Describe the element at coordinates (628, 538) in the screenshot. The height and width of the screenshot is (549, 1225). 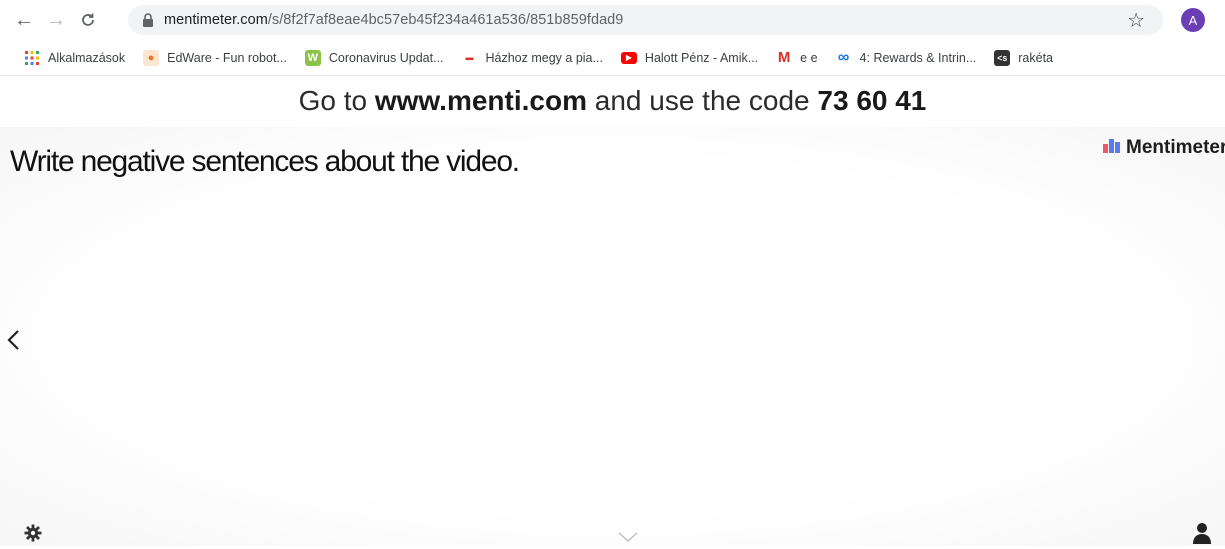
I see `chevron-down-icon` at that location.